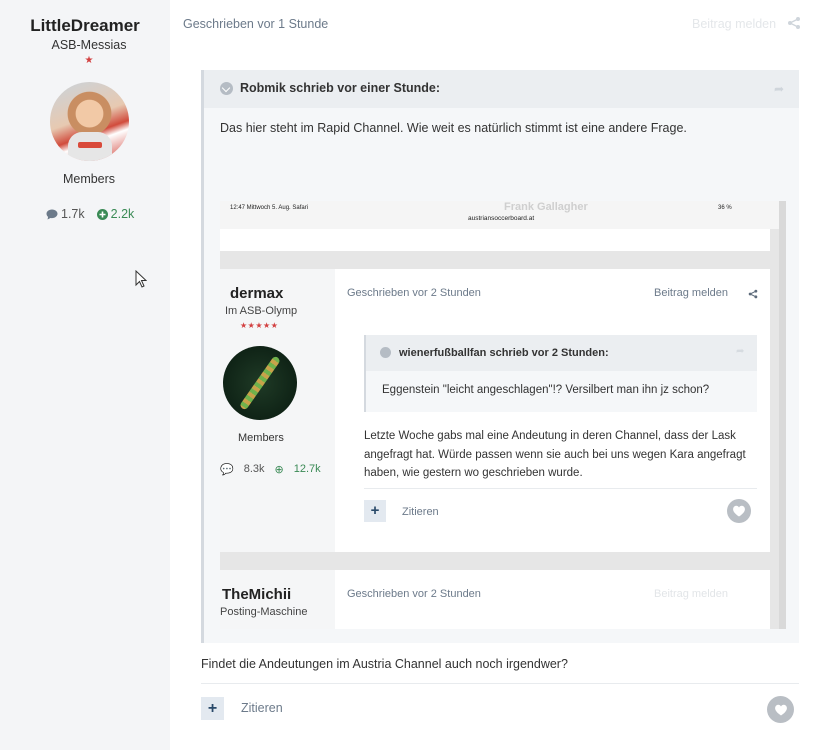  What do you see at coordinates (212, 708) in the screenshot?
I see `multiquote-plus-button: +` at bounding box center [212, 708].